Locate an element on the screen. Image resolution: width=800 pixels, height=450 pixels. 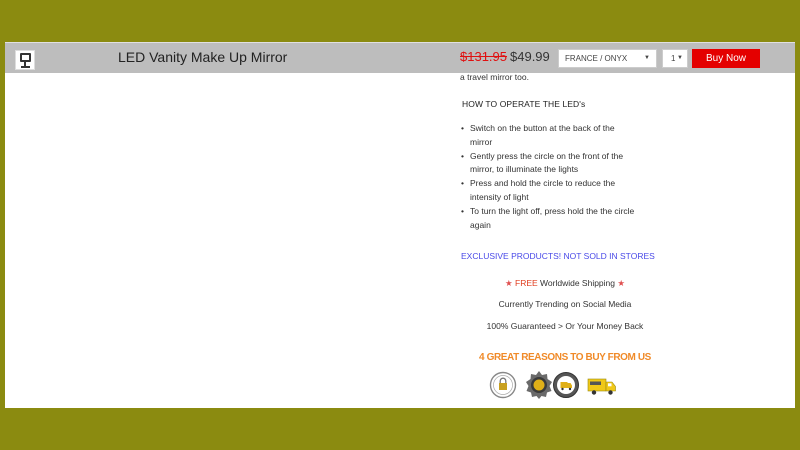
original-price: $131.95 is located at coordinates (483, 56).